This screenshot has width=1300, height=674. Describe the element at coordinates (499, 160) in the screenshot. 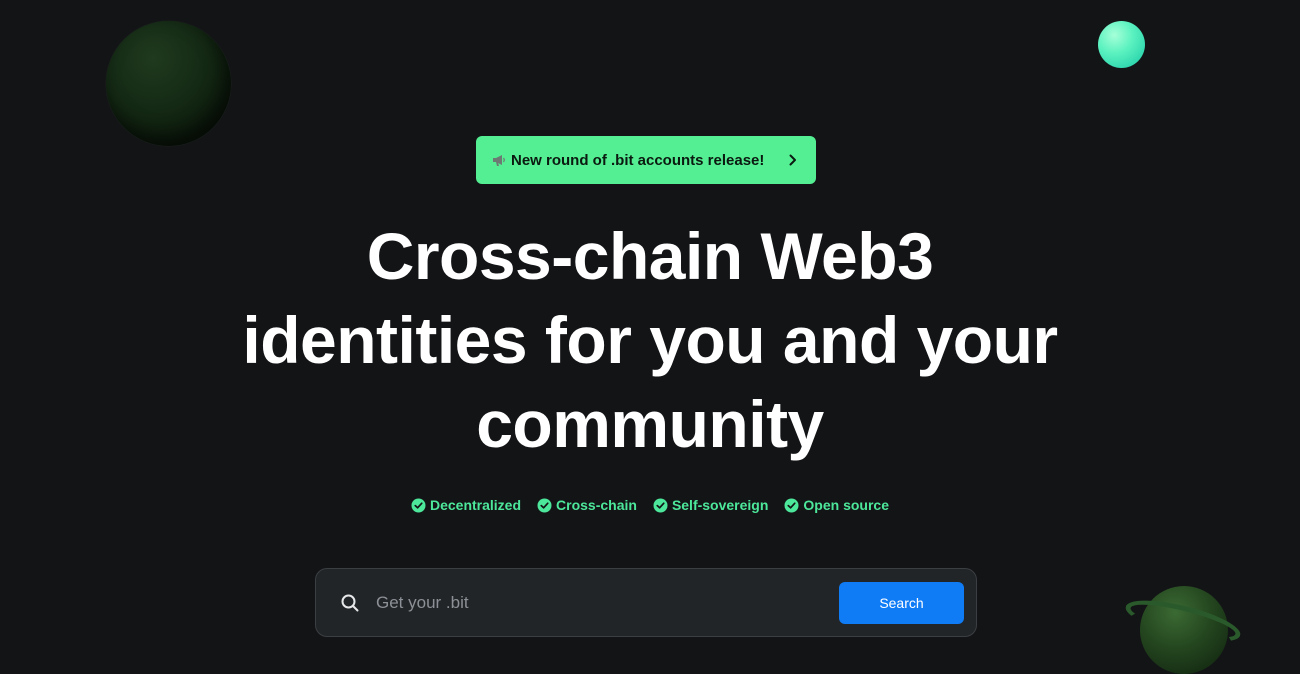

I see `megaphone-icon` at that location.